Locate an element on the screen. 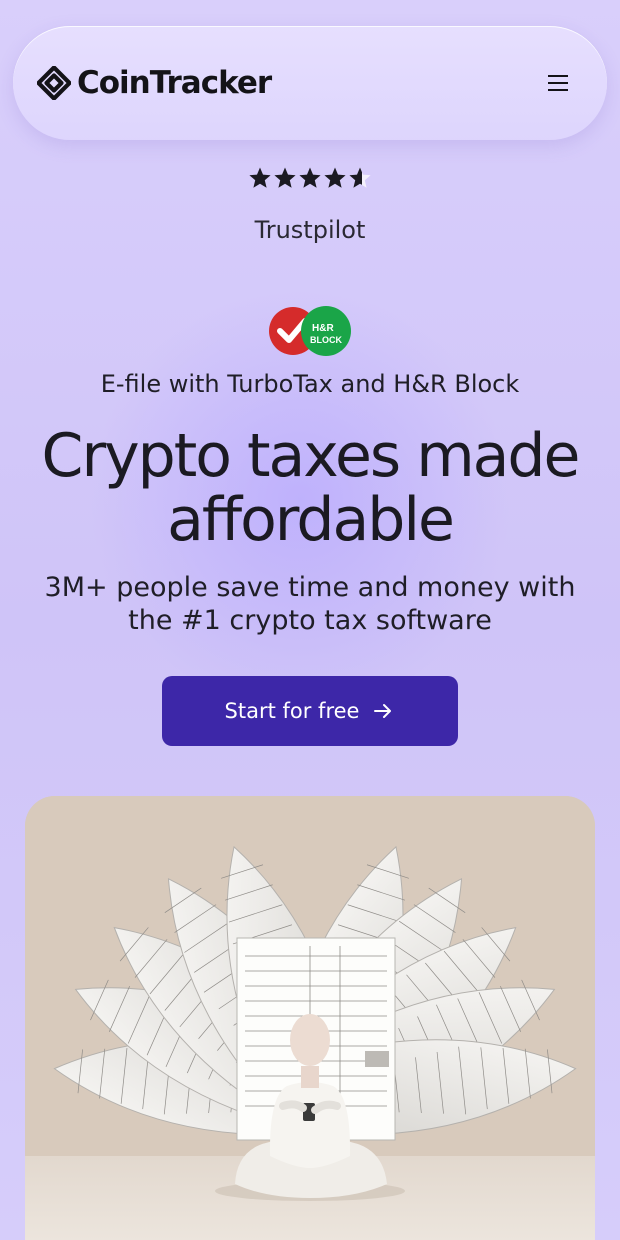 The height and width of the screenshot is (1240, 620). brand-logo: CoinTracker is located at coordinates (154, 83).